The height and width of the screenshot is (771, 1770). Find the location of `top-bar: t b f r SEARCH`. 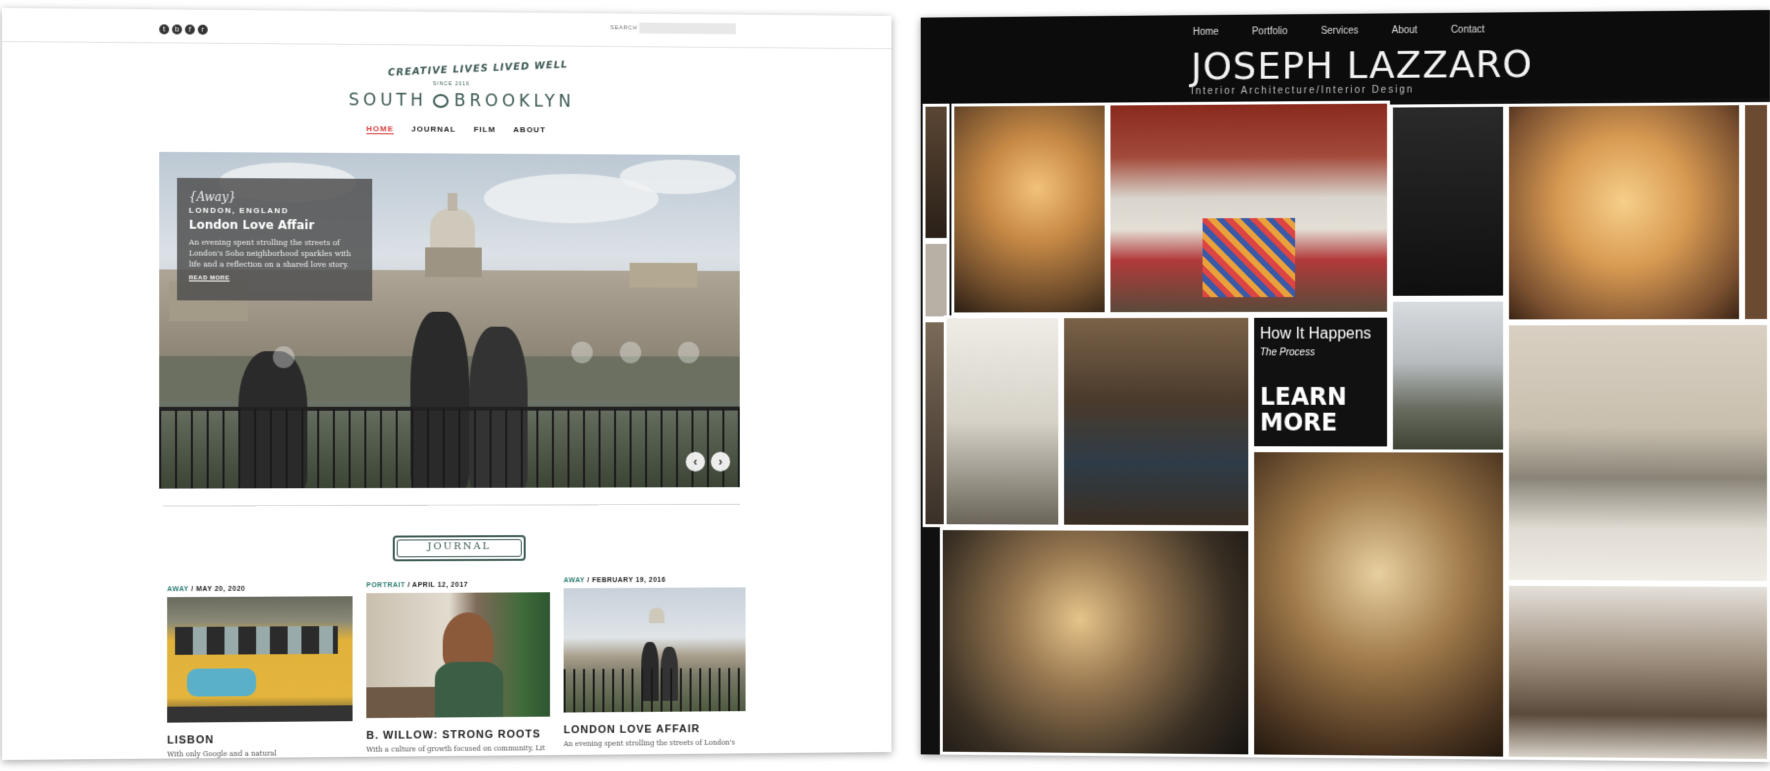

top-bar: t b f r SEARCH is located at coordinates (447, 29).